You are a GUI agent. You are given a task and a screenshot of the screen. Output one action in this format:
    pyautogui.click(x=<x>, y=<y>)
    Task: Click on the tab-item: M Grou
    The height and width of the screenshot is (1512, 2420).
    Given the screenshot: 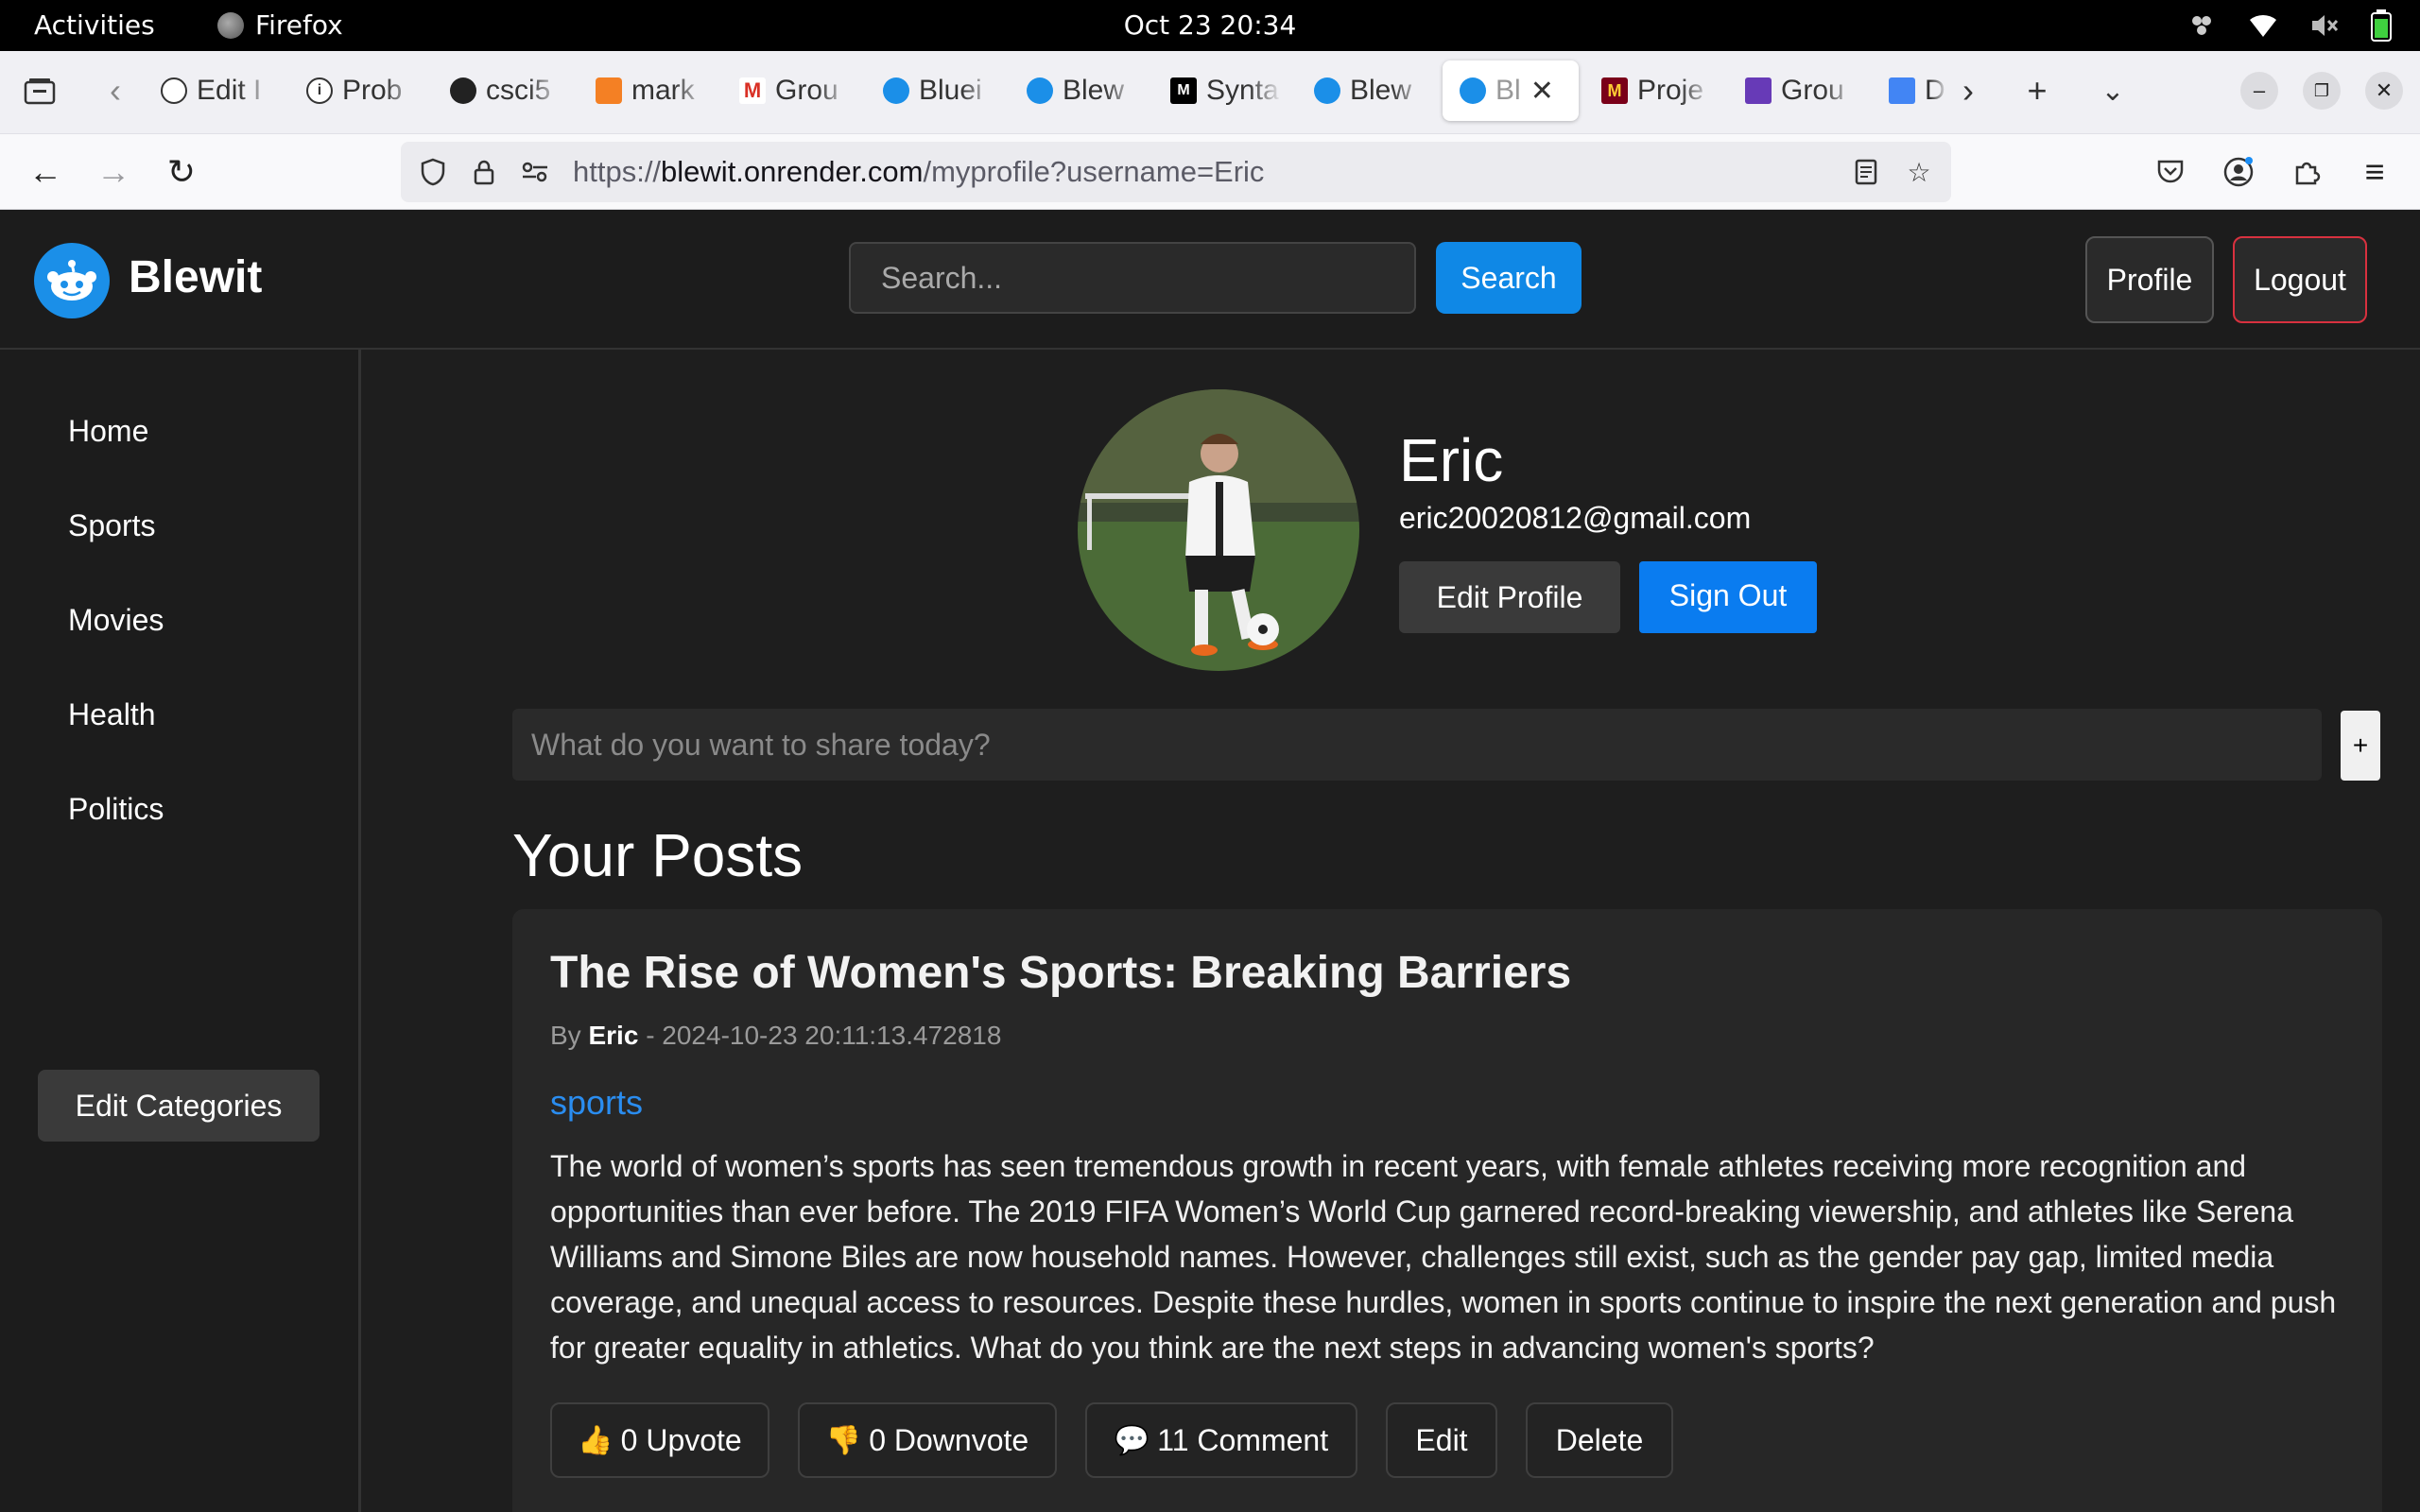 What is the action you would take?
    pyautogui.click(x=795, y=90)
    